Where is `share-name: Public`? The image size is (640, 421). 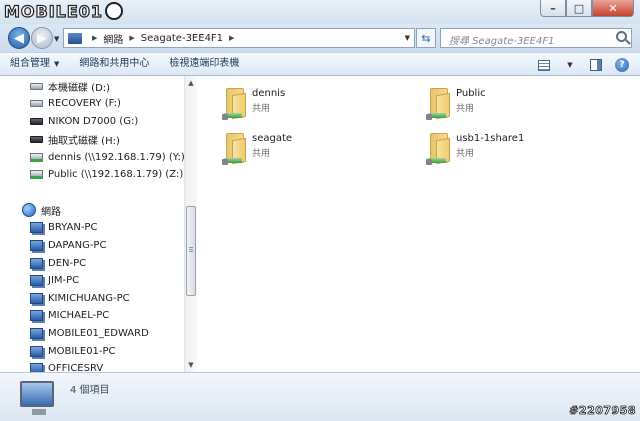
share-name: Public is located at coordinates (471, 93).